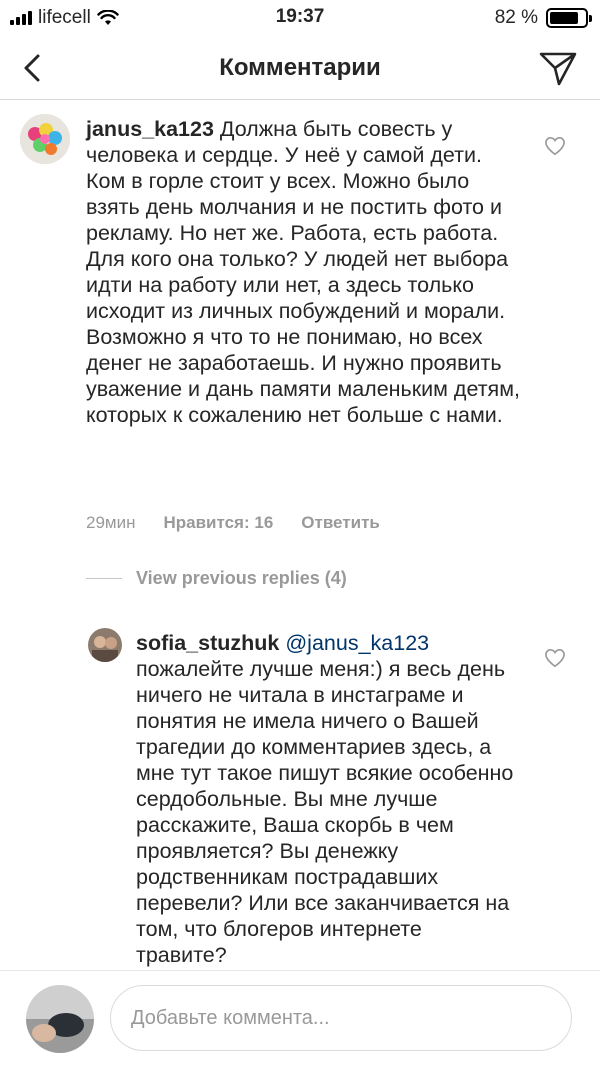  I want to click on share-button, so click(558, 68).